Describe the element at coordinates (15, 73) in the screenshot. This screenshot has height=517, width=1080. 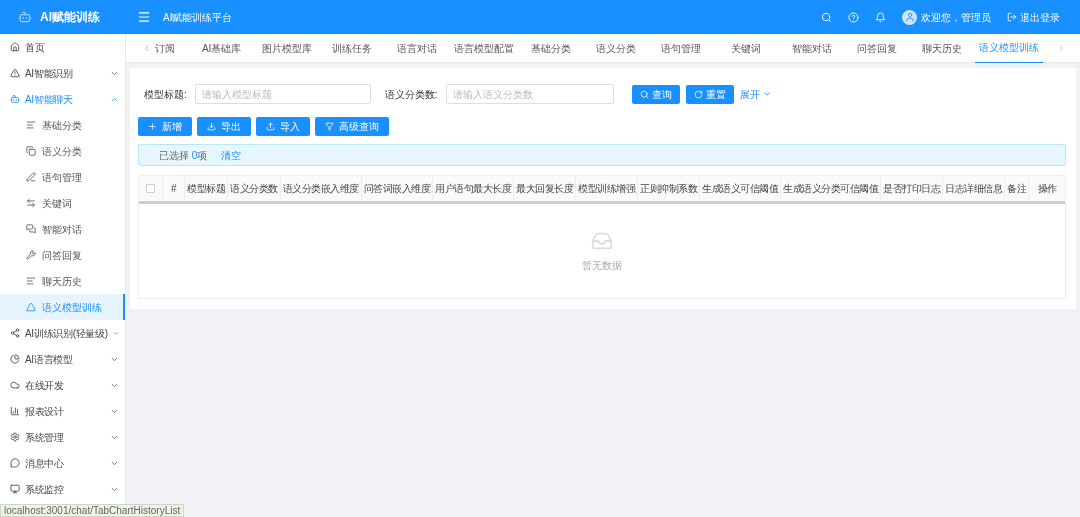
I see `warning-icon` at that location.